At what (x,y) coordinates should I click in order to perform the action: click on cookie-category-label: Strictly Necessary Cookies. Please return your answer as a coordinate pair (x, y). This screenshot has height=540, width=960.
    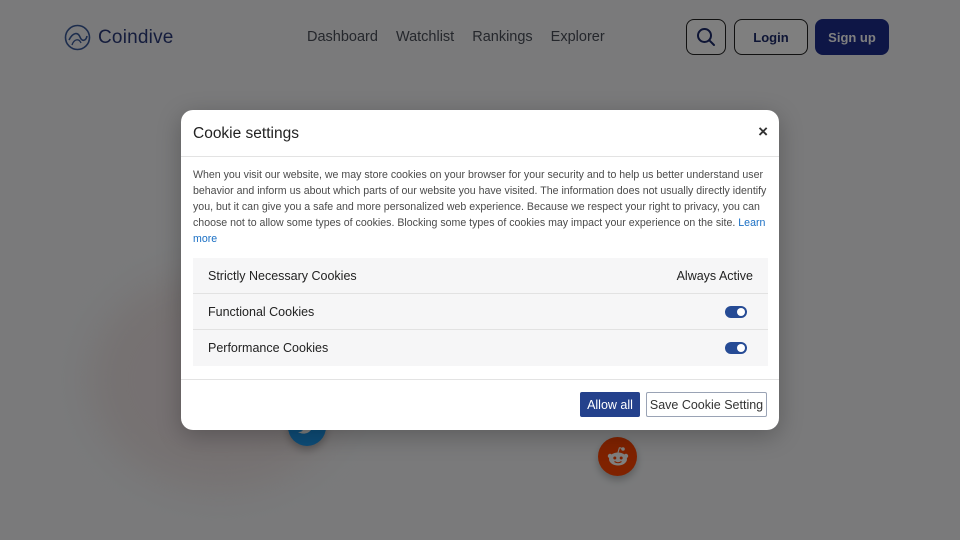
    Looking at the image, I should click on (282, 275).